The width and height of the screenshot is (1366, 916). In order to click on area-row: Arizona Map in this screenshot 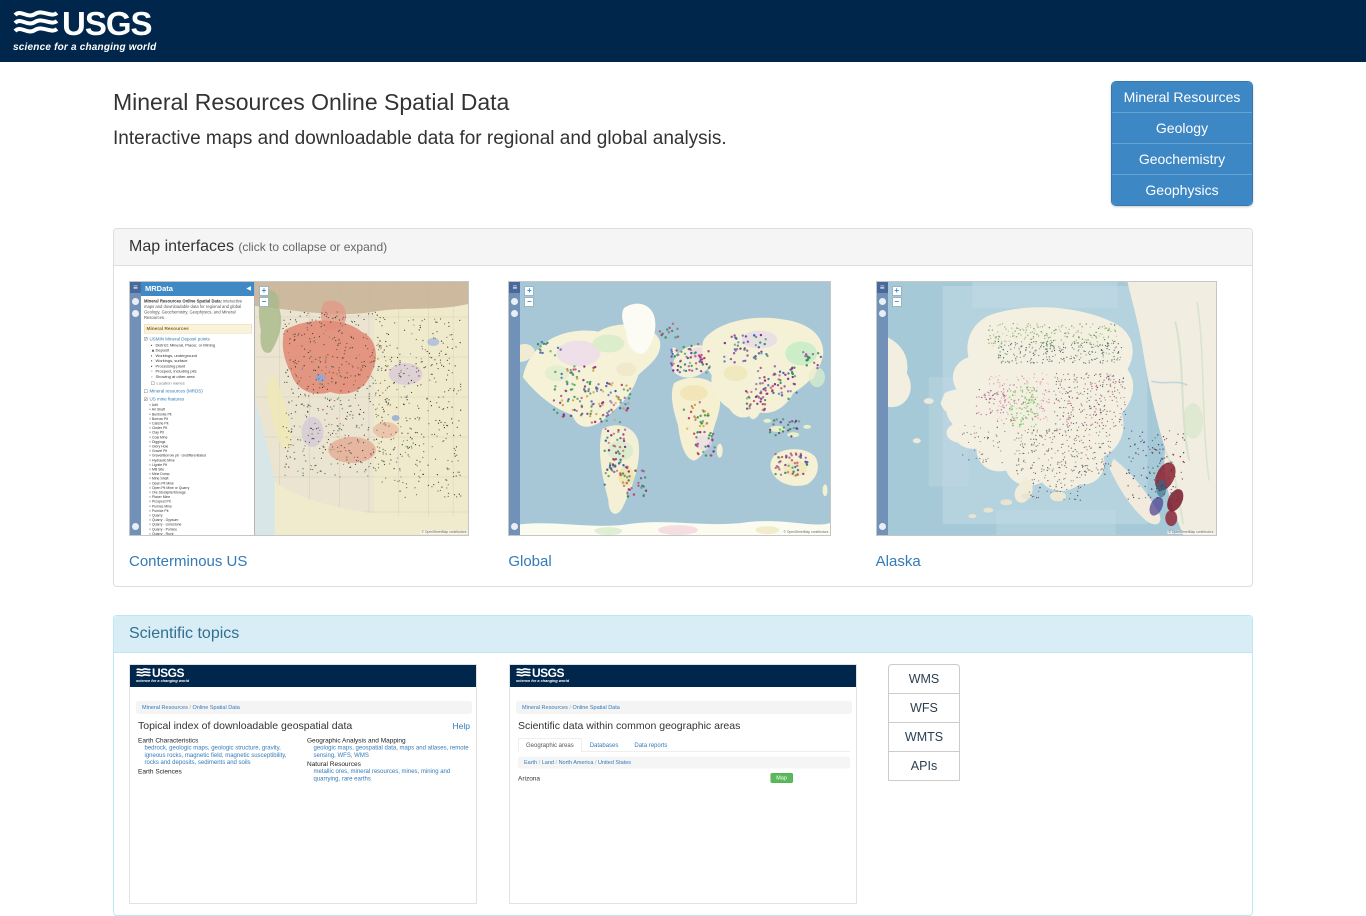, I will do `click(683, 776)`.